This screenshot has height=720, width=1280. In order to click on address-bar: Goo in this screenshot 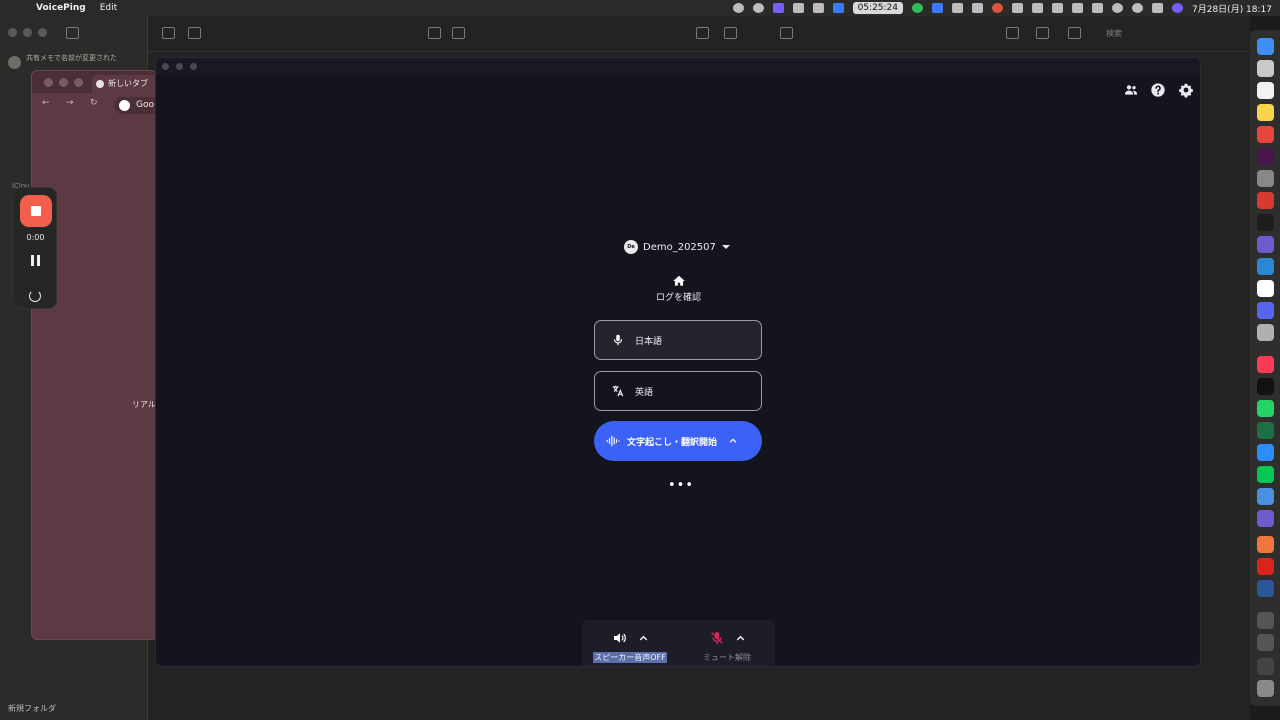, I will do `click(135, 105)`.